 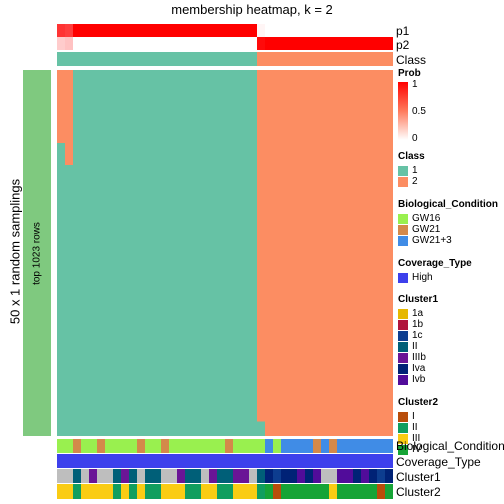 What do you see at coordinates (415, 170) in the screenshot?
I see `legend-label: 1` at bounding box center [415, 170].